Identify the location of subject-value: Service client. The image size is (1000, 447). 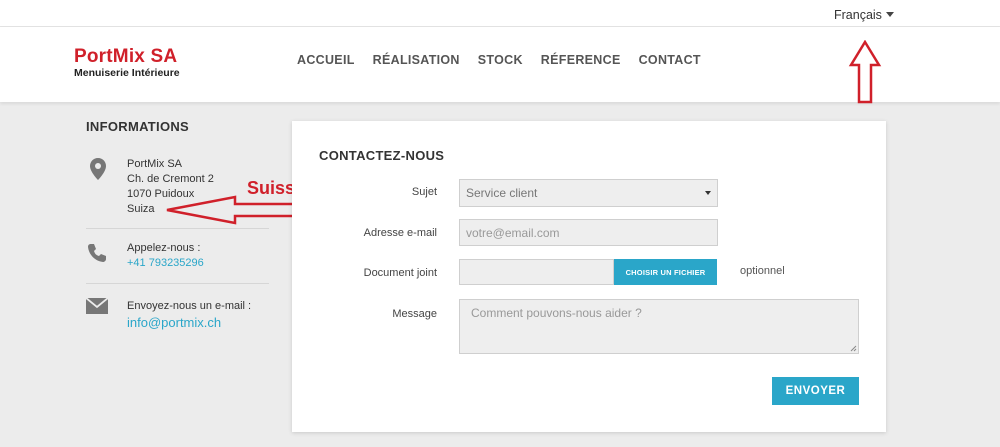
(502, 193).